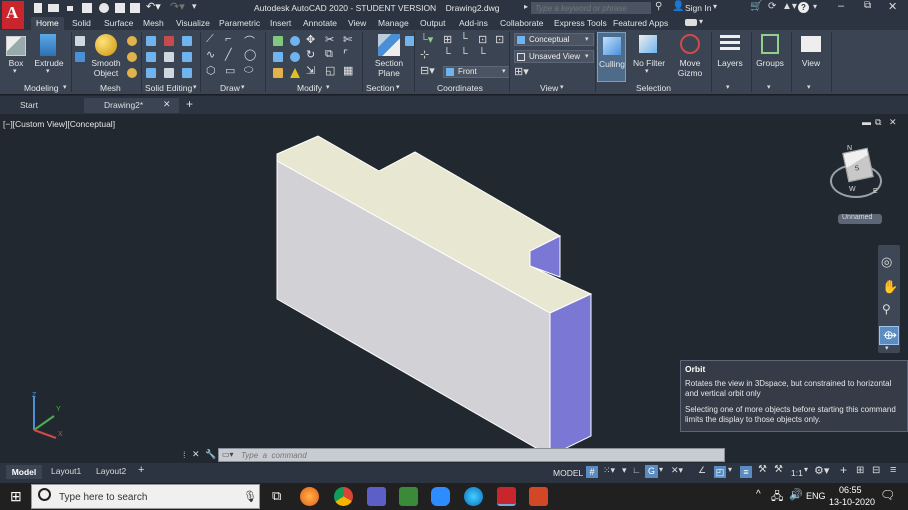 The width and height of the screenshot is (908, 510). I want to click on annotation-visibility-icon: ⚒, so click(762, 469).